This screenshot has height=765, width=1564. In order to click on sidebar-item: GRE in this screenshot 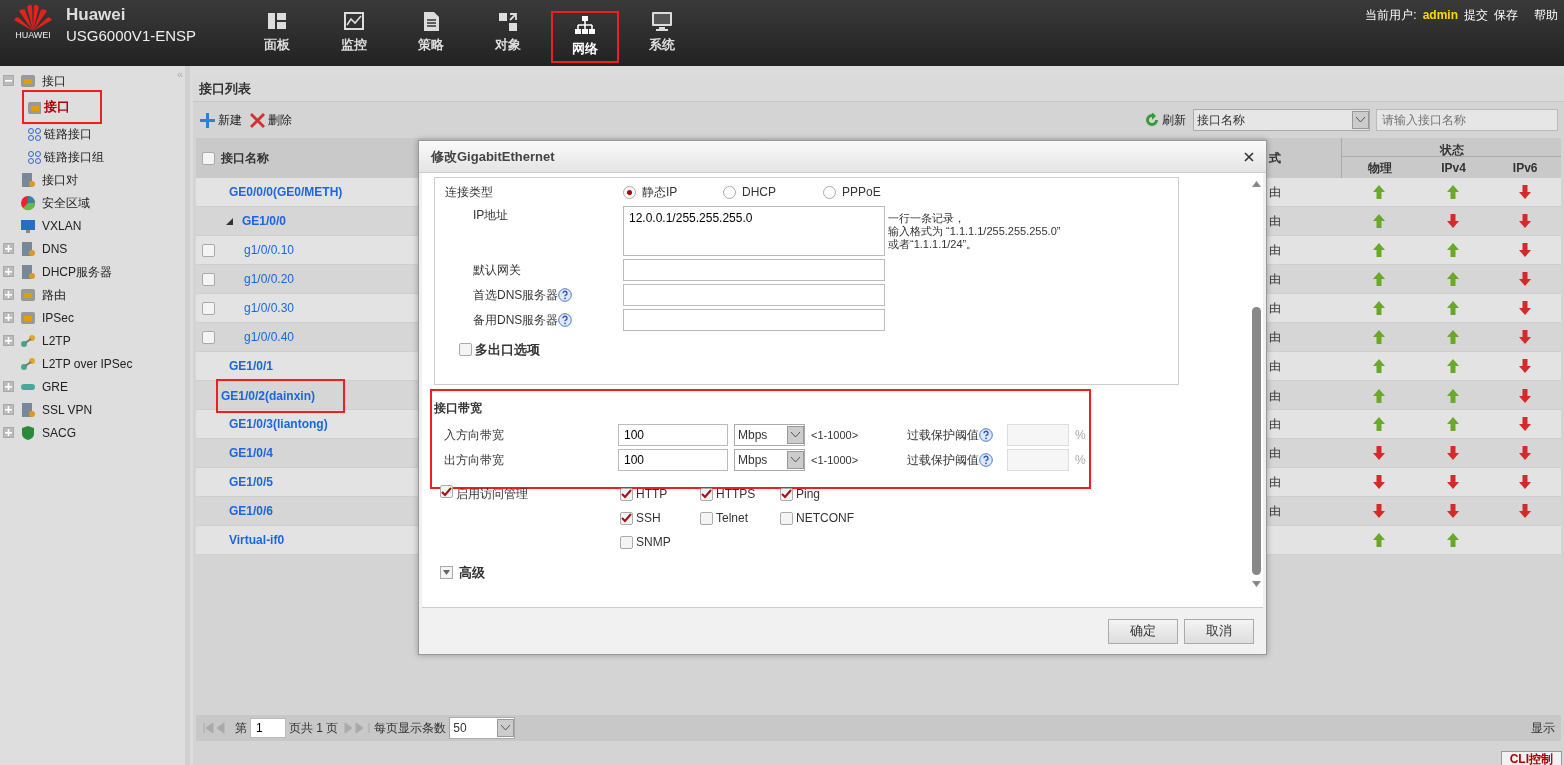, I will do `click(55, 386)`.